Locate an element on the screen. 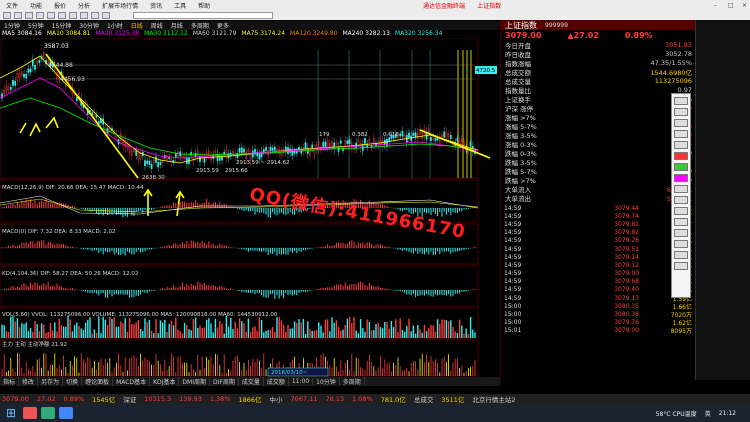 This screenshot has width=750, height=422. tab-indicator: 指标 is located at coordinates (10, 381).